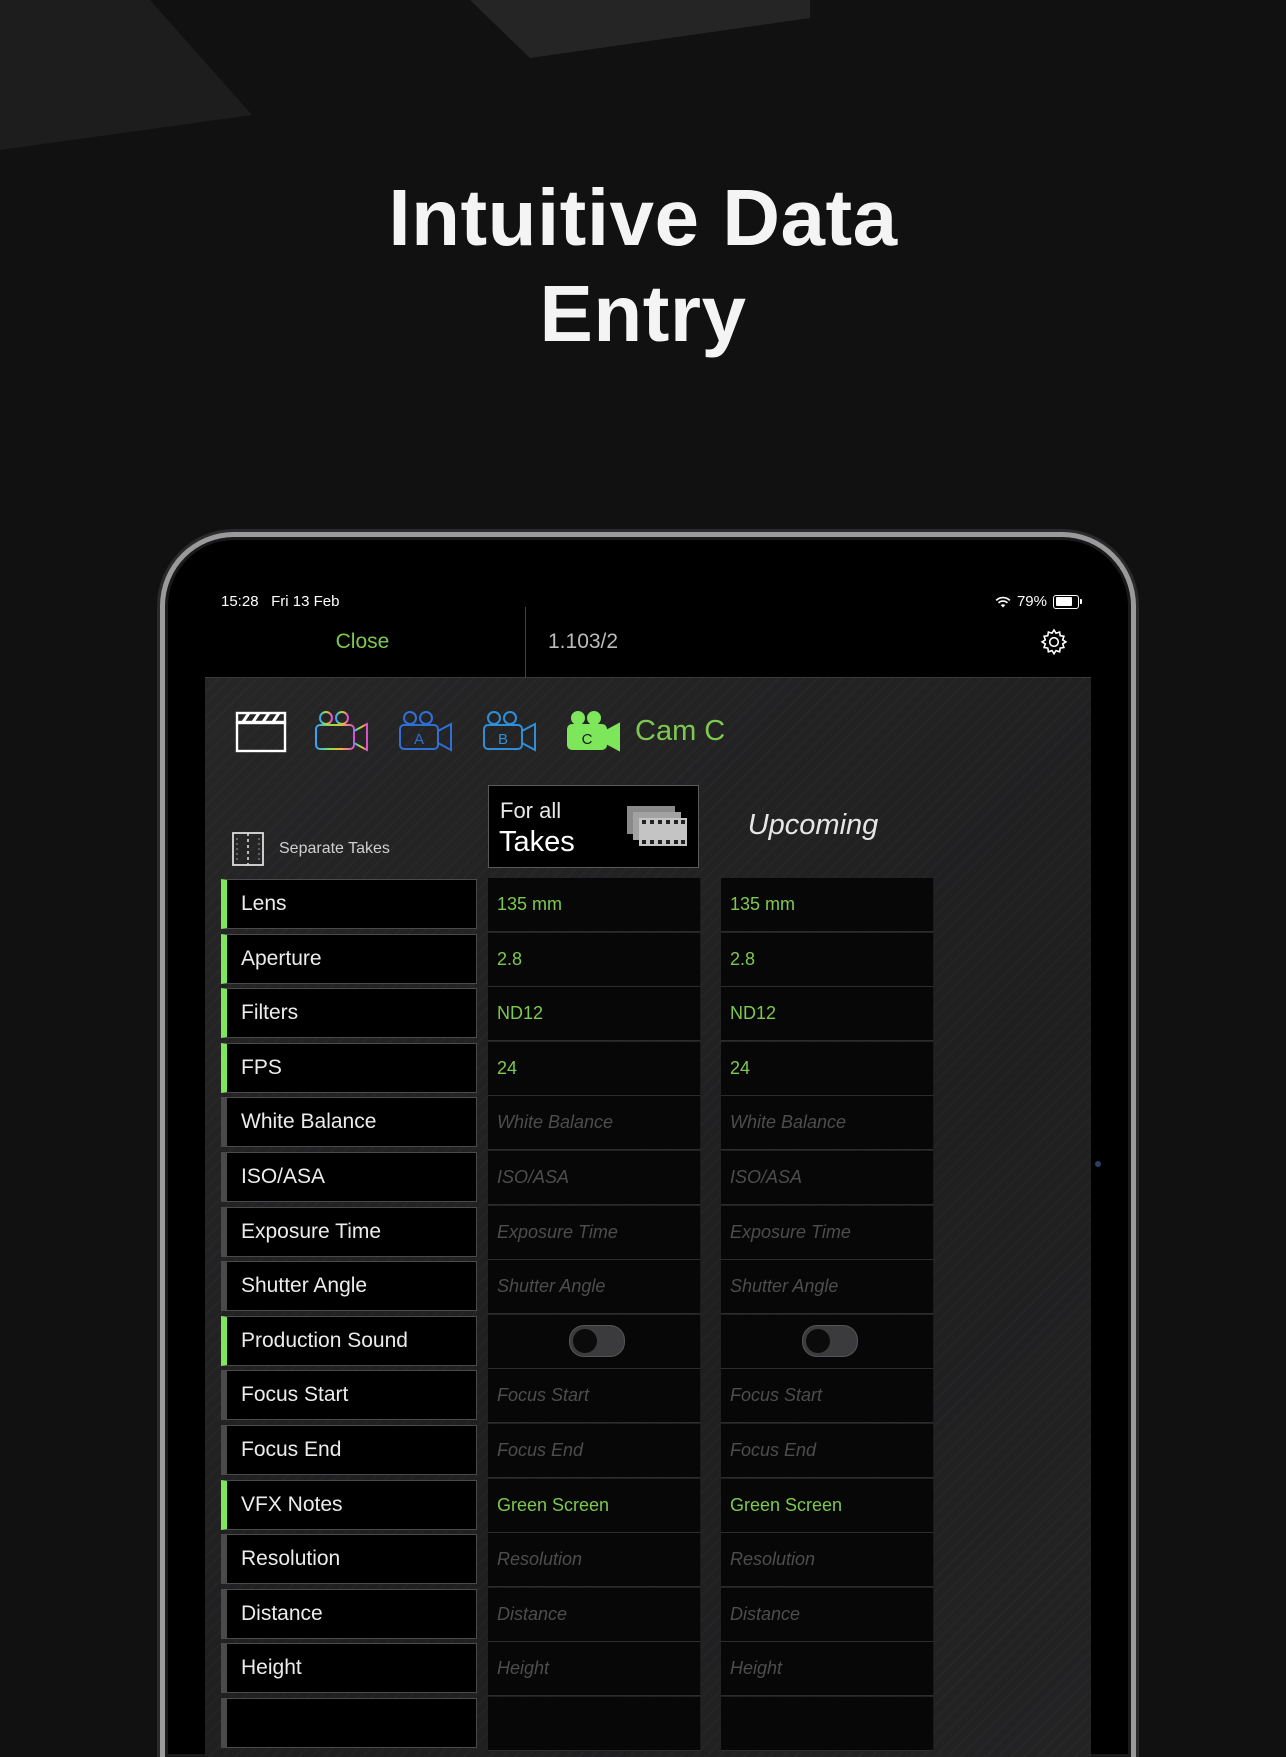 The width and height of the screenshot is (1286, 1757). Describe the element at coordinates (827, 1614) in the screenshot. I see `upcoming-field: Distance` at that location.